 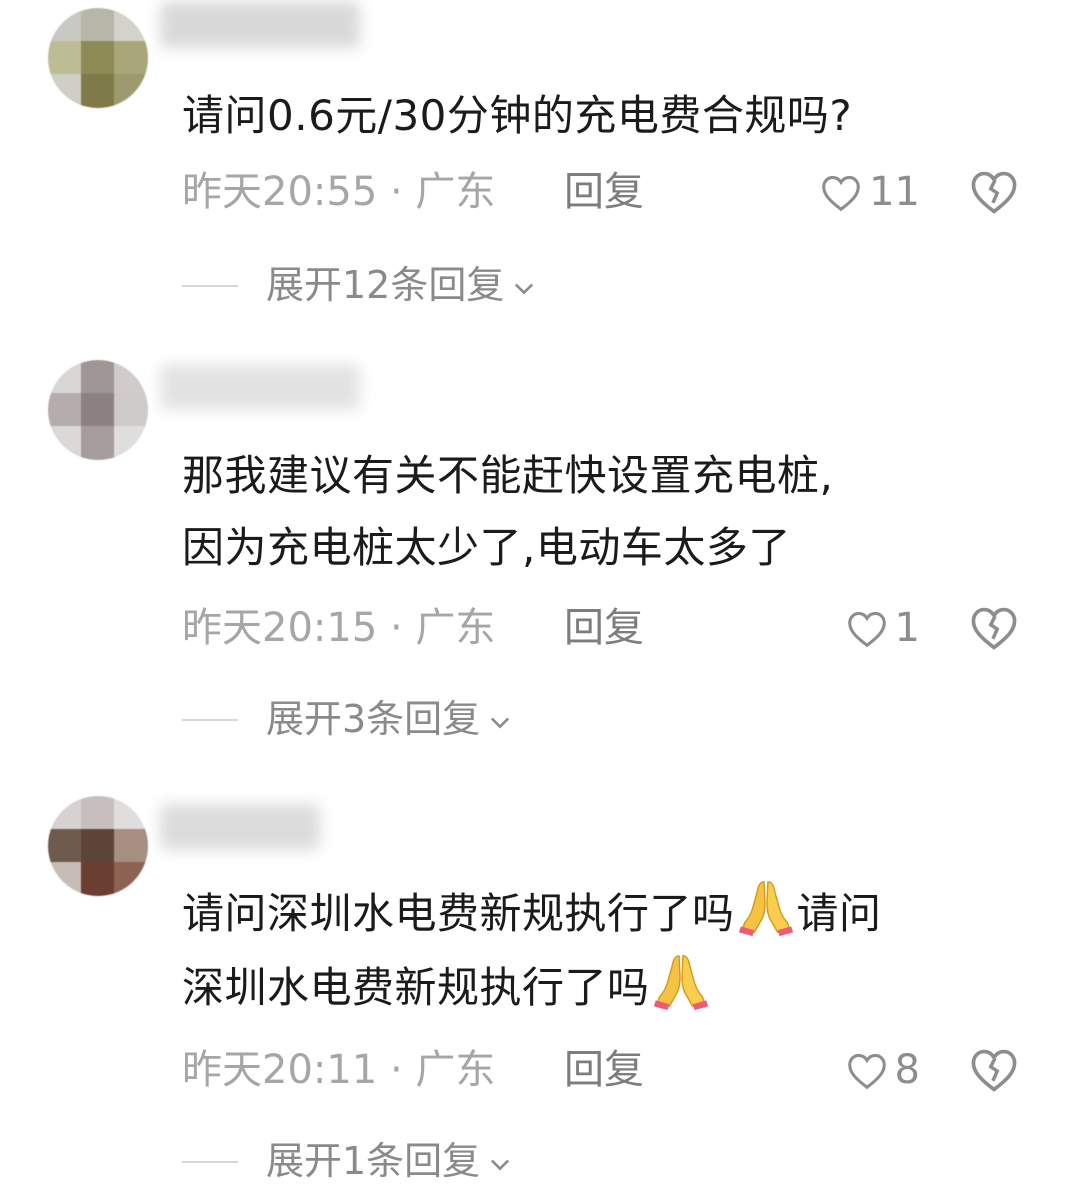 I want to click on like-count: 1, so click(x=907, y=628).